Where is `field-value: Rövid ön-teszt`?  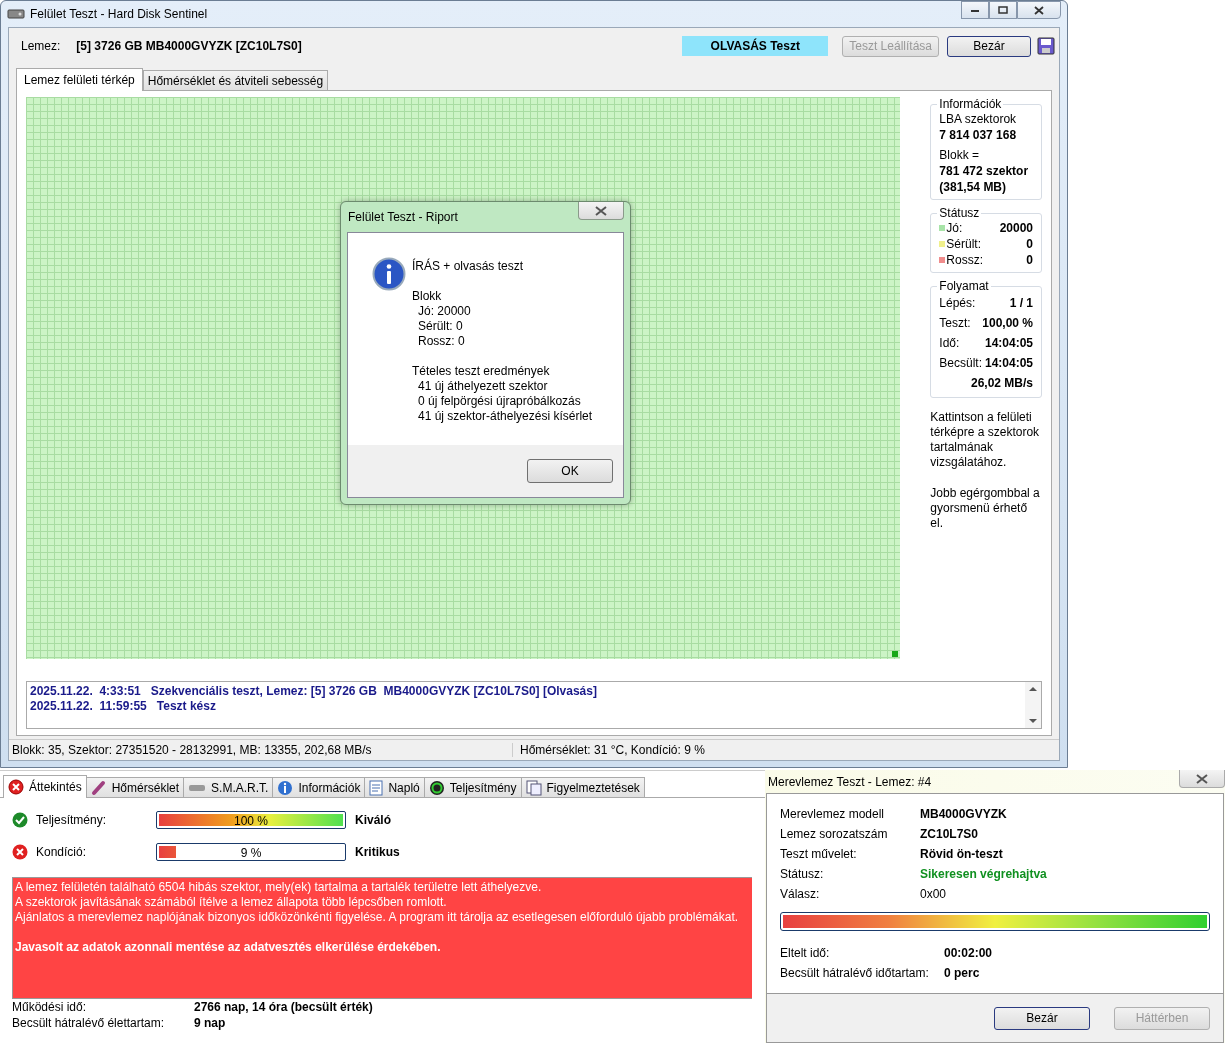
field-value: Rövid ön-teszt is located at coordinates (961, 855).